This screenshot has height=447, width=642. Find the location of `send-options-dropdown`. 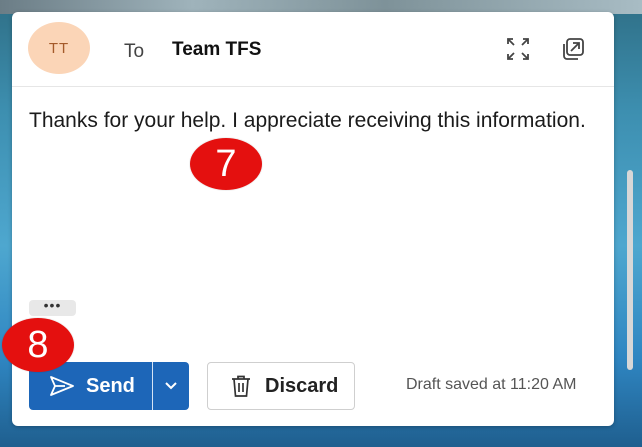

send-options-dropdown is located at coordinates (171, 386).